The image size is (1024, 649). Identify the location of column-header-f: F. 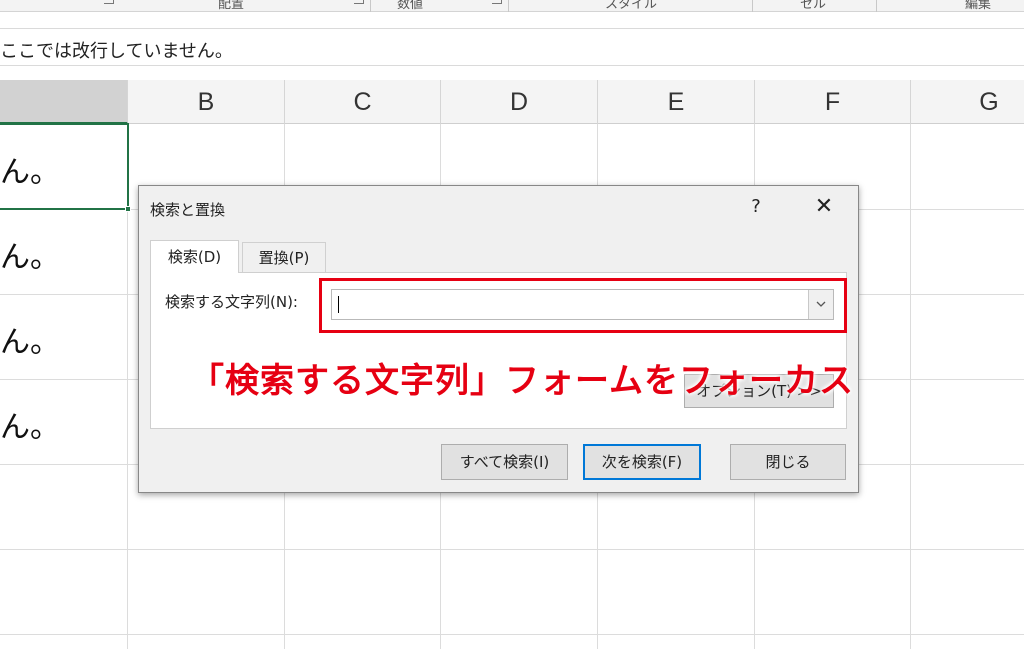
(833, 102).